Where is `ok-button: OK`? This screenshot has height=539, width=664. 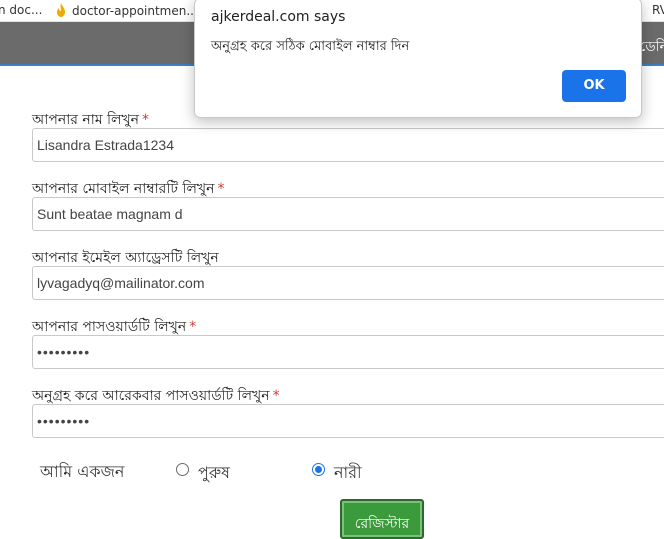 ok-button: OK is located at coordinates (594, 86).